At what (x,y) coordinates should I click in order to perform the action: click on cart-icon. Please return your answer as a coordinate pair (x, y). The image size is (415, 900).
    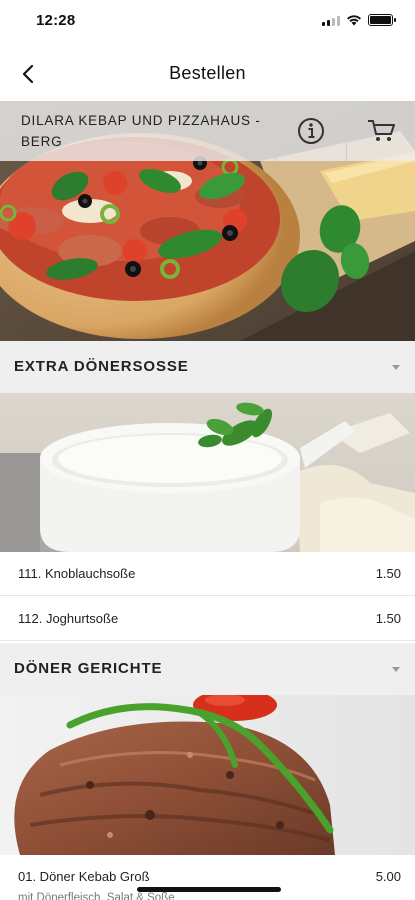
    Looking at the image, I should click on (381, 130).